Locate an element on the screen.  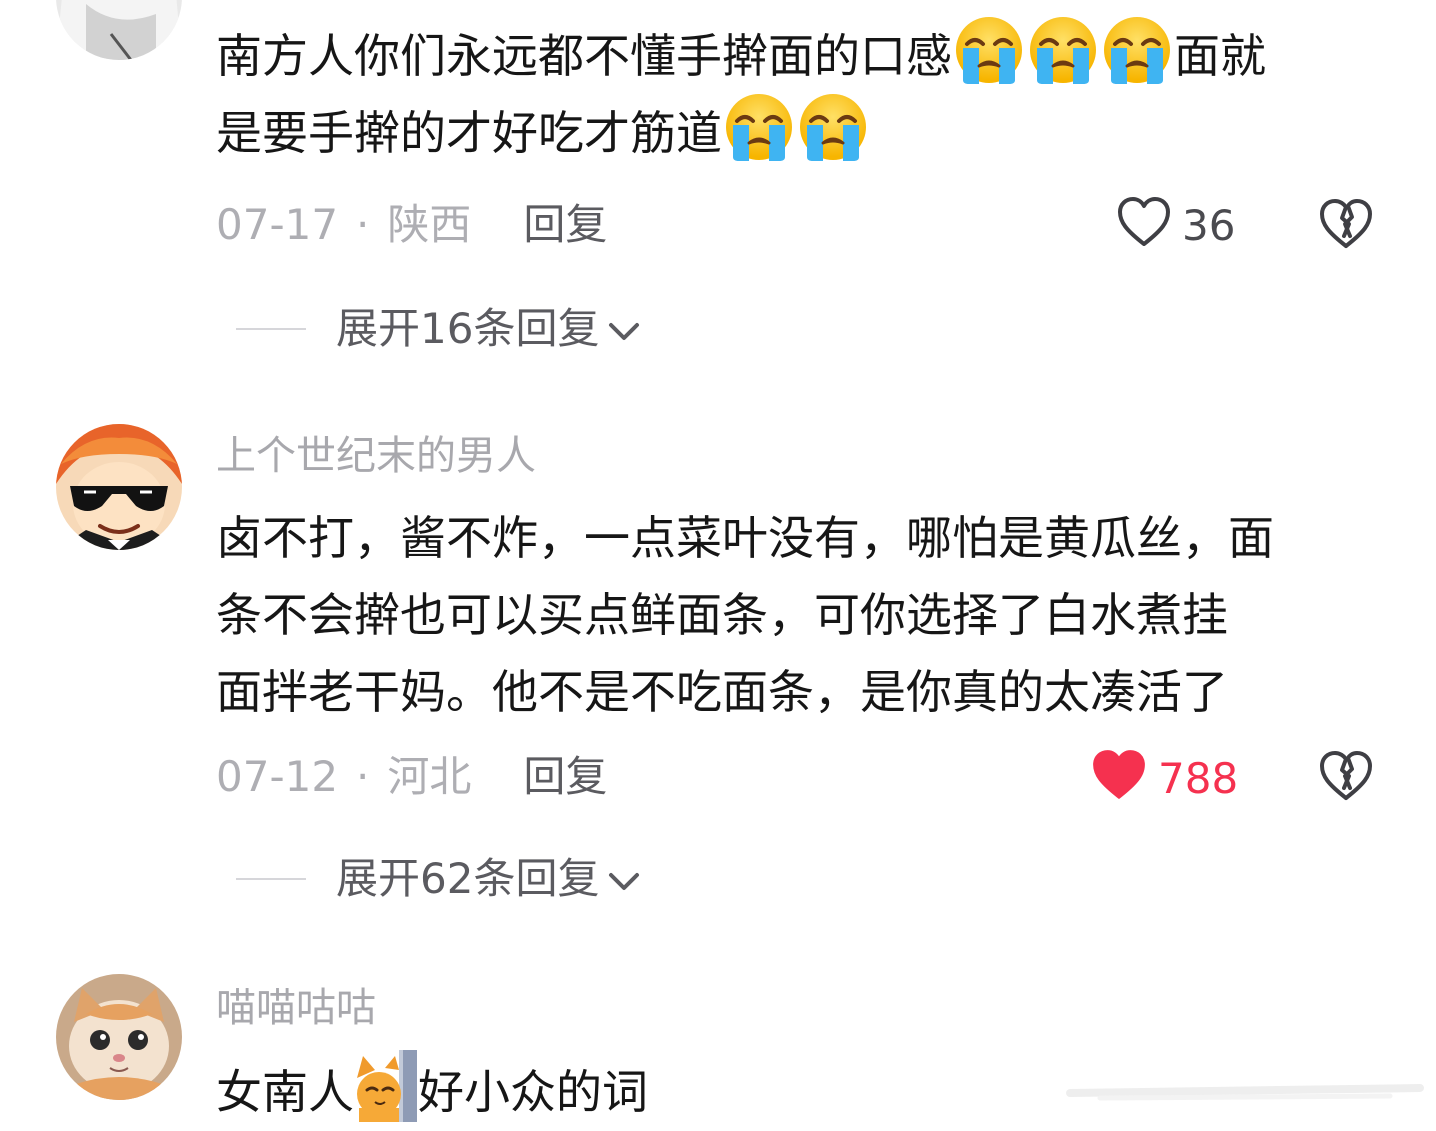
comment-text-line: 南方人你们永远都不懂手擀面的口感 面就 is located at coordinates (801, 52).